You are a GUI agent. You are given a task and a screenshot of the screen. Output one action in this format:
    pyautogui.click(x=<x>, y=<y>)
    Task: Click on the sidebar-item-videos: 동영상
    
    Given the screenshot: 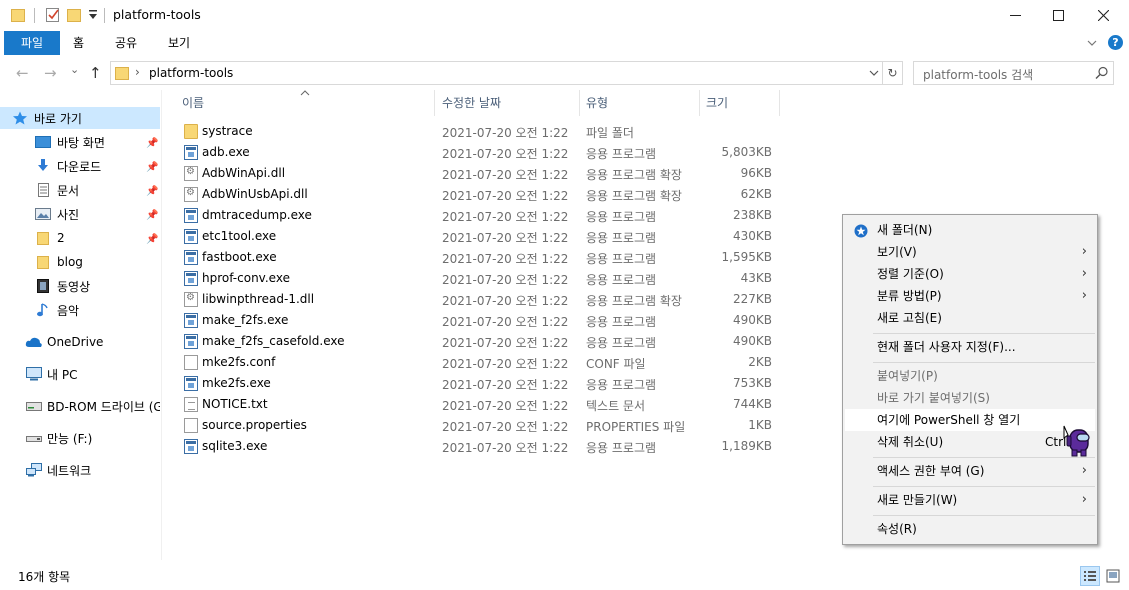 What is the action you would take?
    pyautogui.click(x=80, y=286)
    